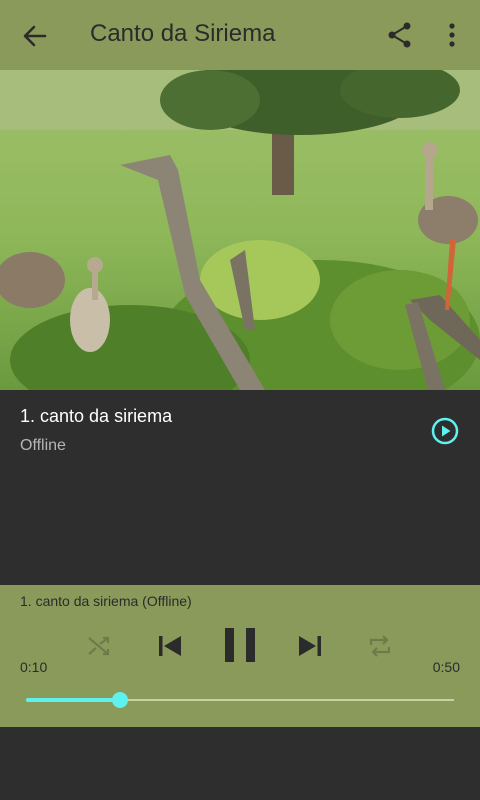 The width and height of the screenshot is (480, 800). Describe the element at coordinates (445, 431) in the screenshot. I see `play-circle-icon` at that location.